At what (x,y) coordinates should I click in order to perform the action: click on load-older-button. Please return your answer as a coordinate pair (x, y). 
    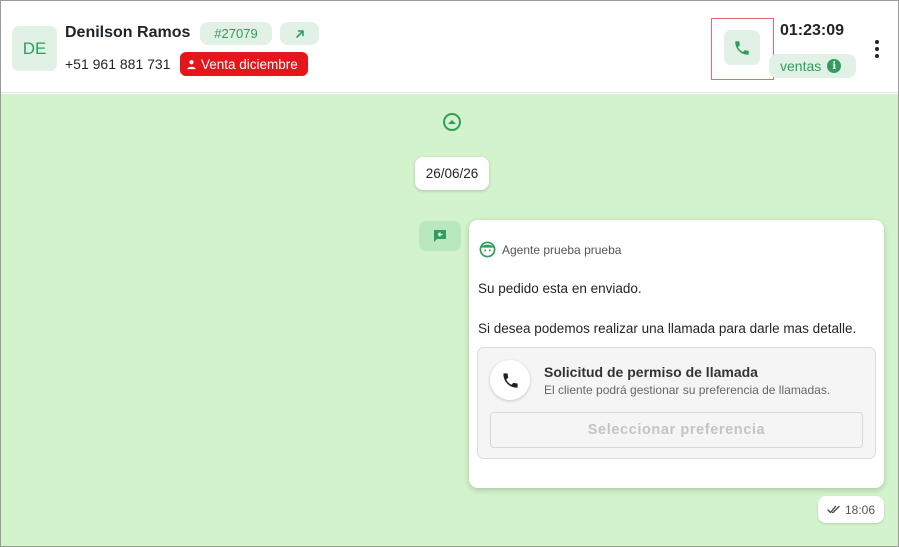
    Looking at the image, I should click on (452, 122).